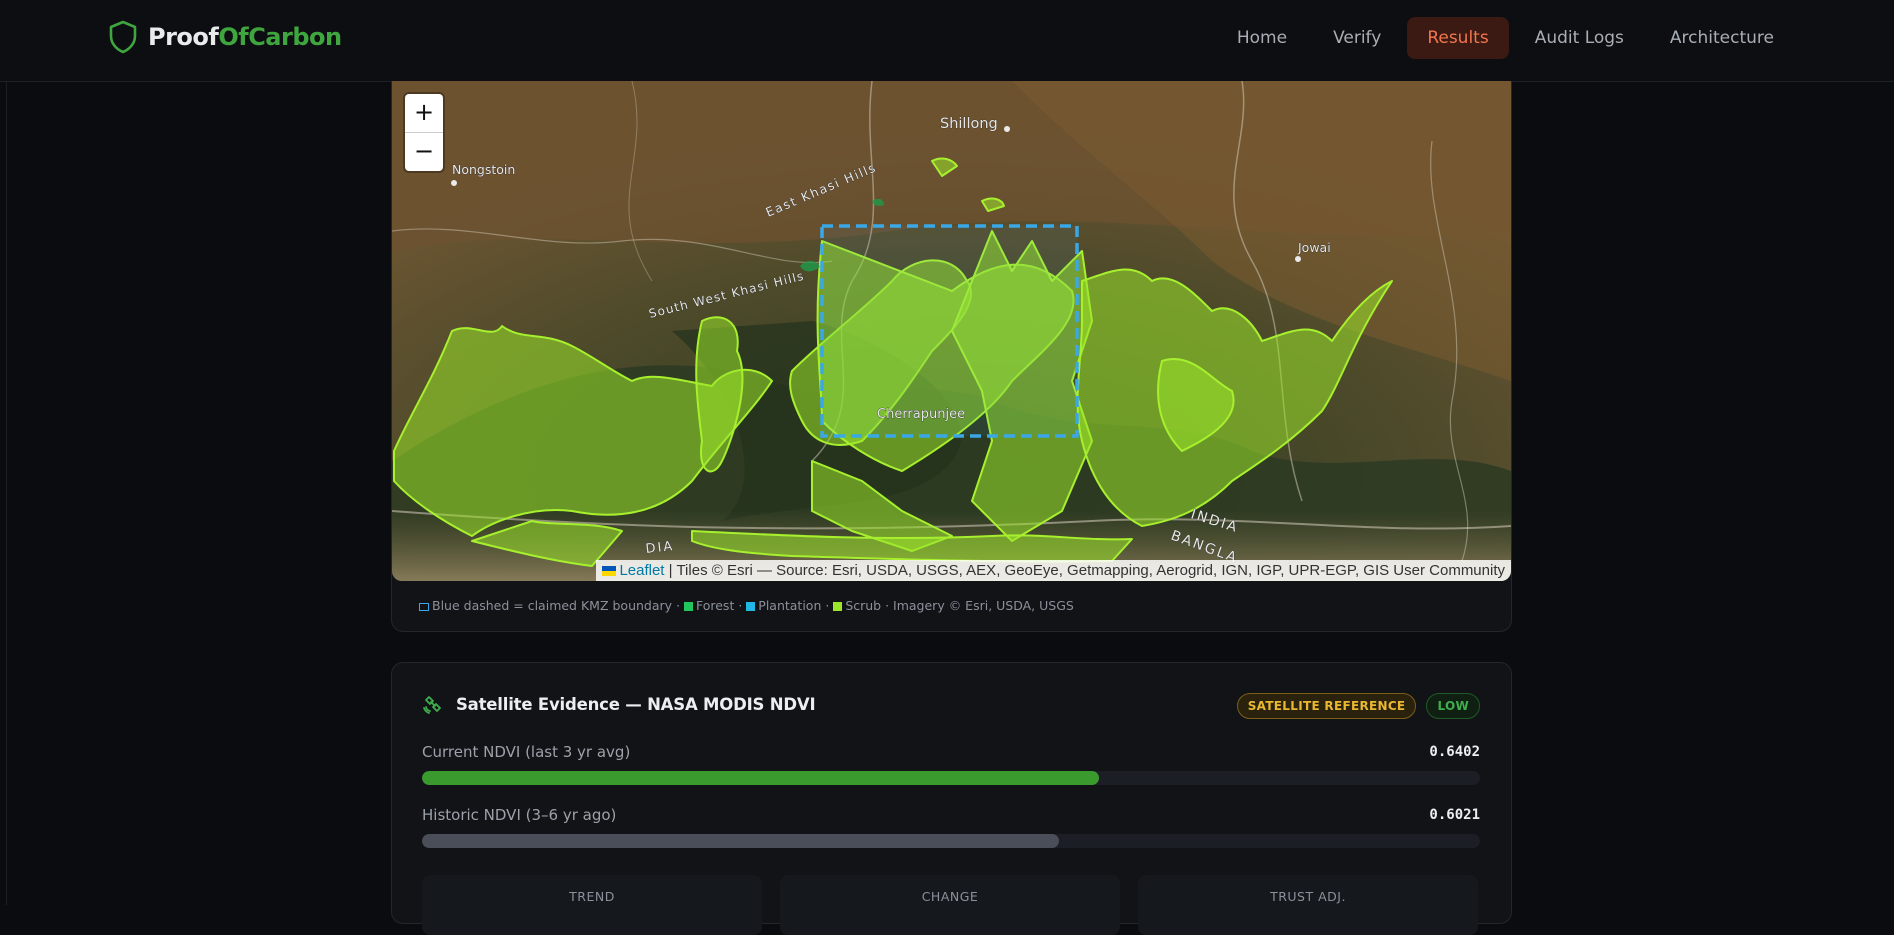 This screenshot has height=935, width=1894. Describe the element at coordinates (424, 152) in the screenshot. I see `zoom-out-button: −` at that location.